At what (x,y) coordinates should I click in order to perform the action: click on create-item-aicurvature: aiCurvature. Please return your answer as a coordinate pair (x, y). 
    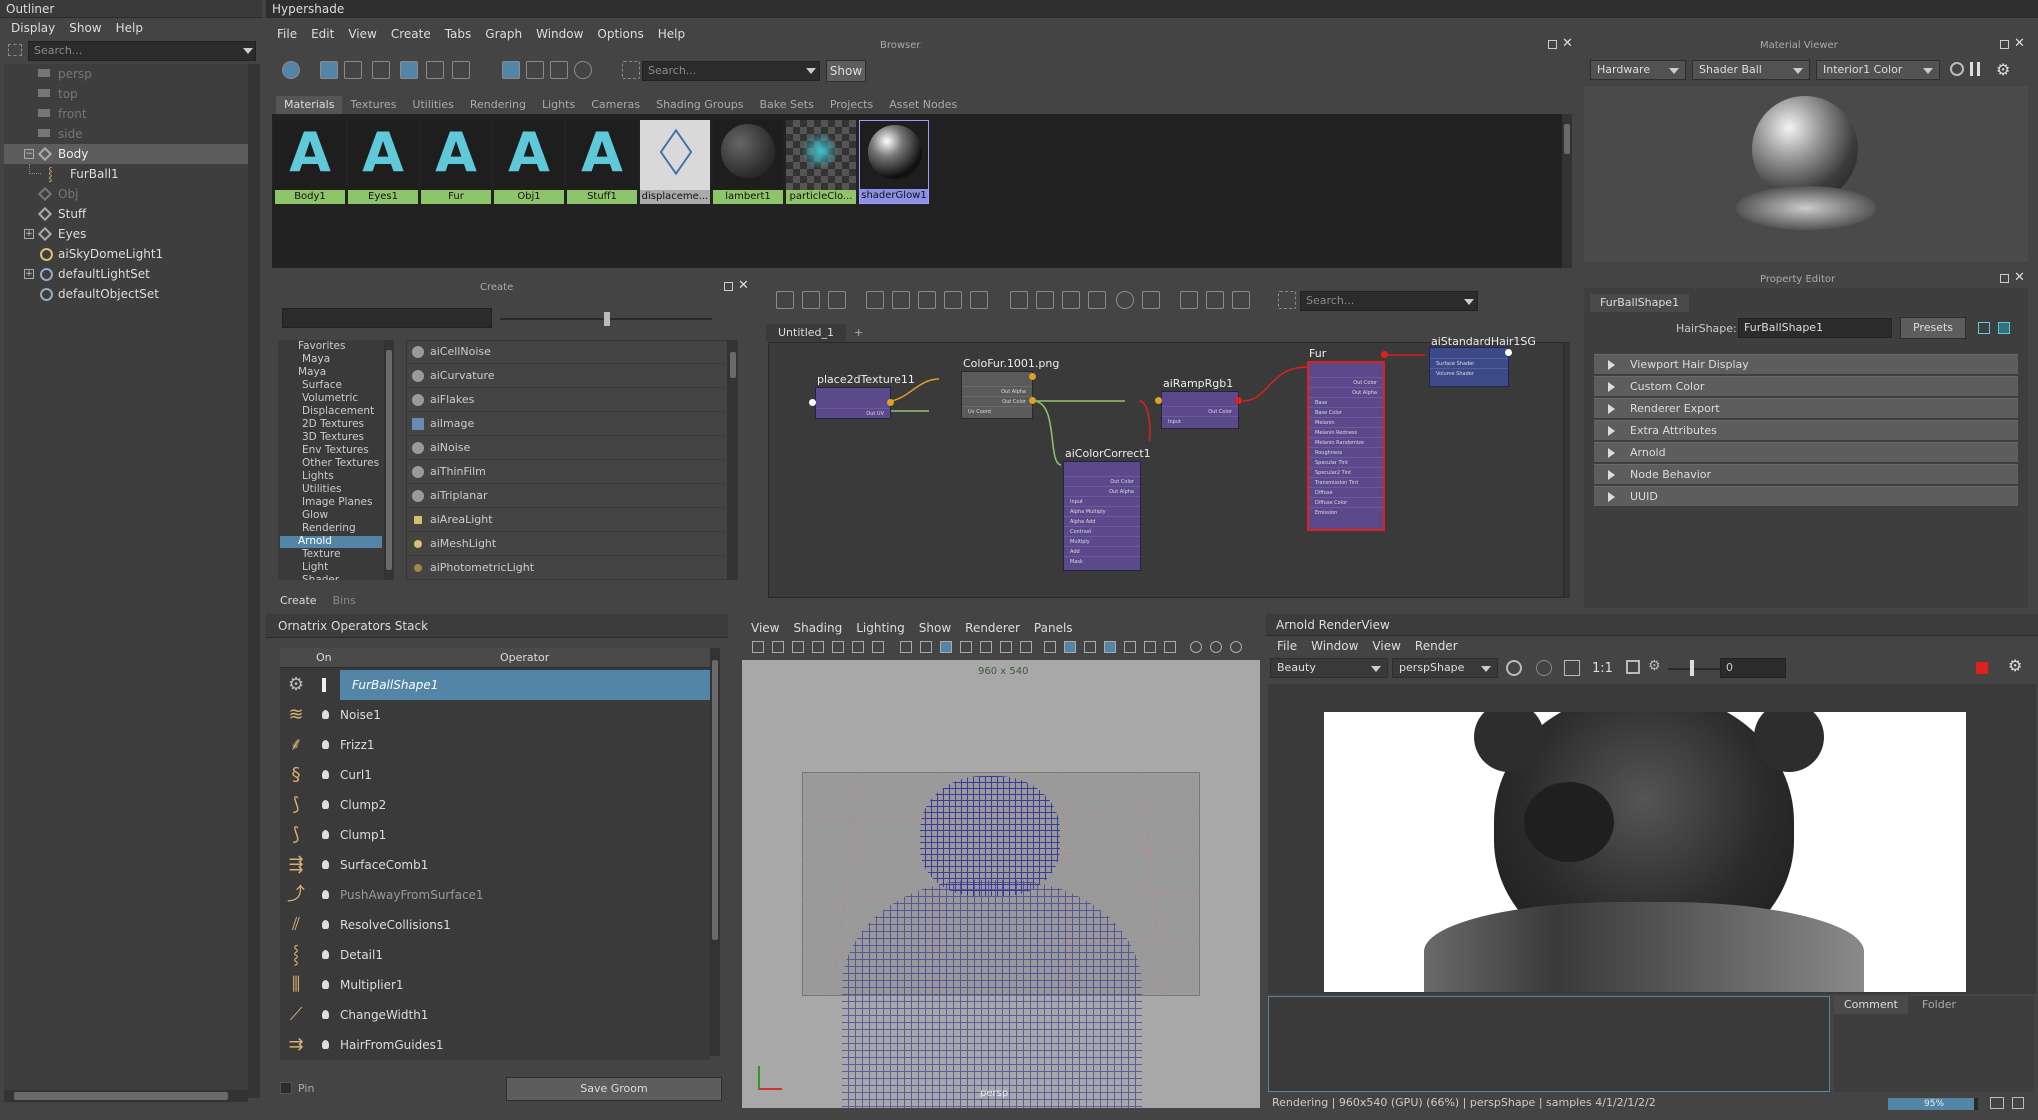
    Looking at the image, I should click on (567, 376).